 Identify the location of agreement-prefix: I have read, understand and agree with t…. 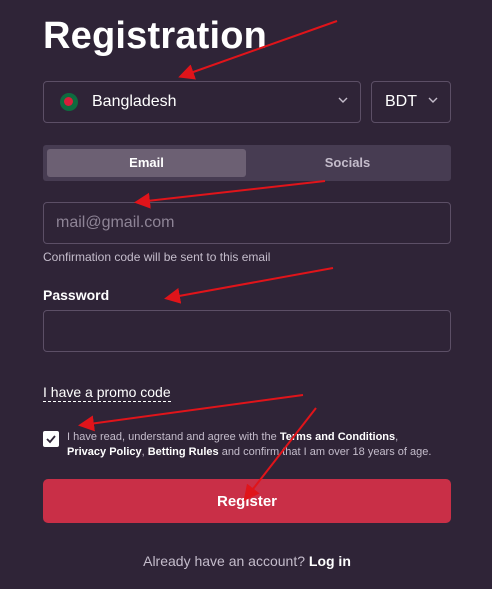
(173, 437).